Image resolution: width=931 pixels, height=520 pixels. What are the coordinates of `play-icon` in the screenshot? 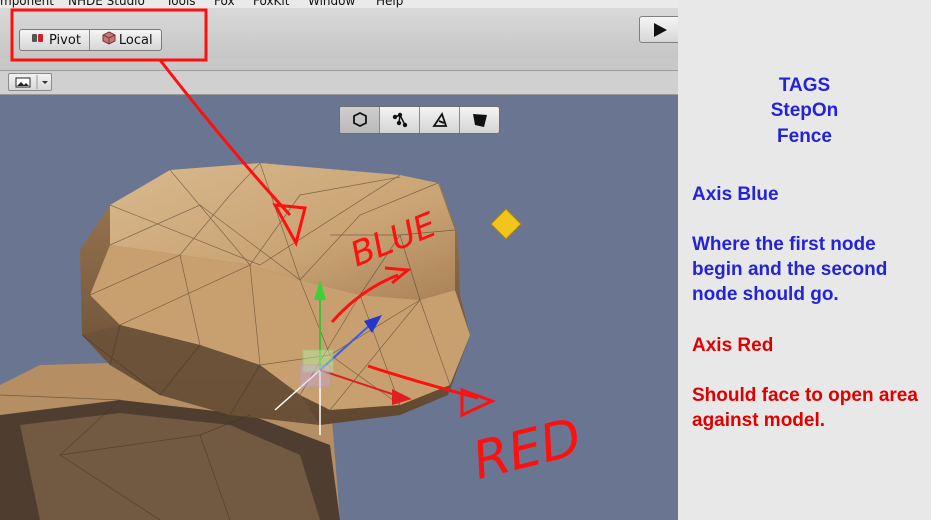 It's located at (660, 30).